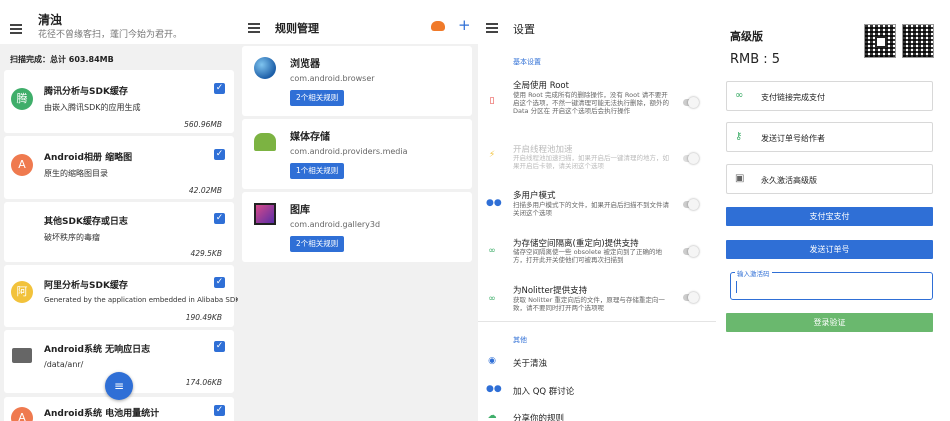  Describe the element at coordinates (753, 273) in the screenshot. I see `activation-code-label: 输入激活码` at that location.